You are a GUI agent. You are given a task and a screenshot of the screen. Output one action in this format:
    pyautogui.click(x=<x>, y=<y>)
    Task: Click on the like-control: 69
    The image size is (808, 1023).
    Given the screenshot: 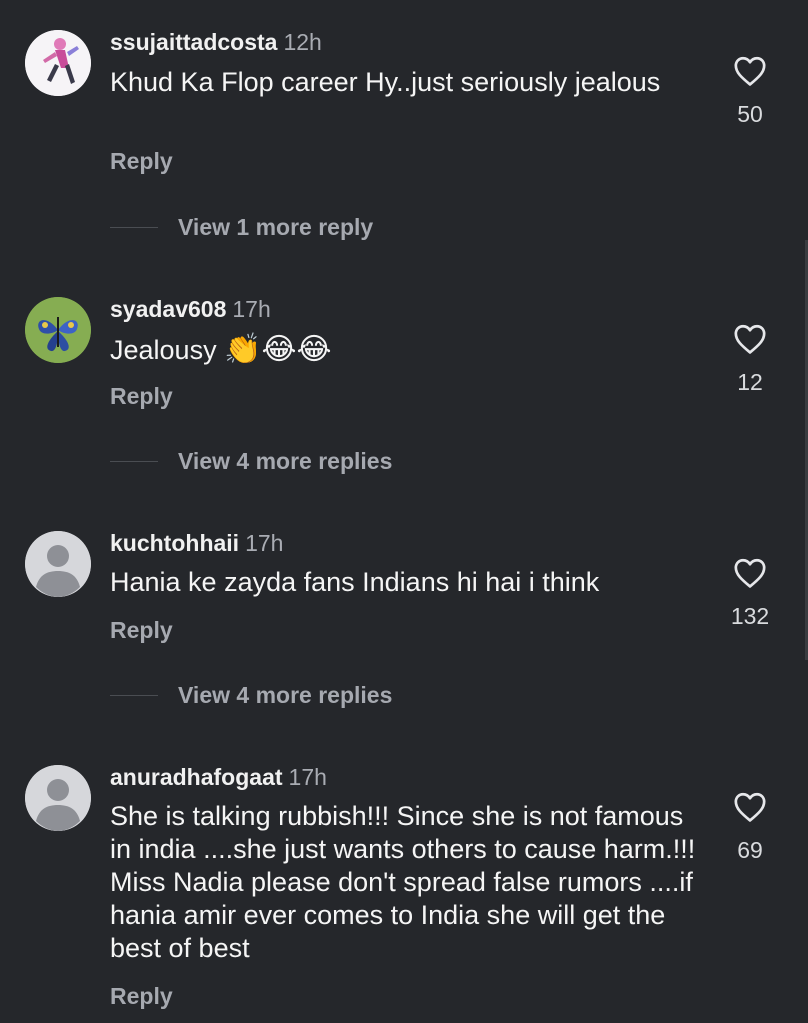 What is the action you would take?
    pyautogui.click(x=750, y=827)
    